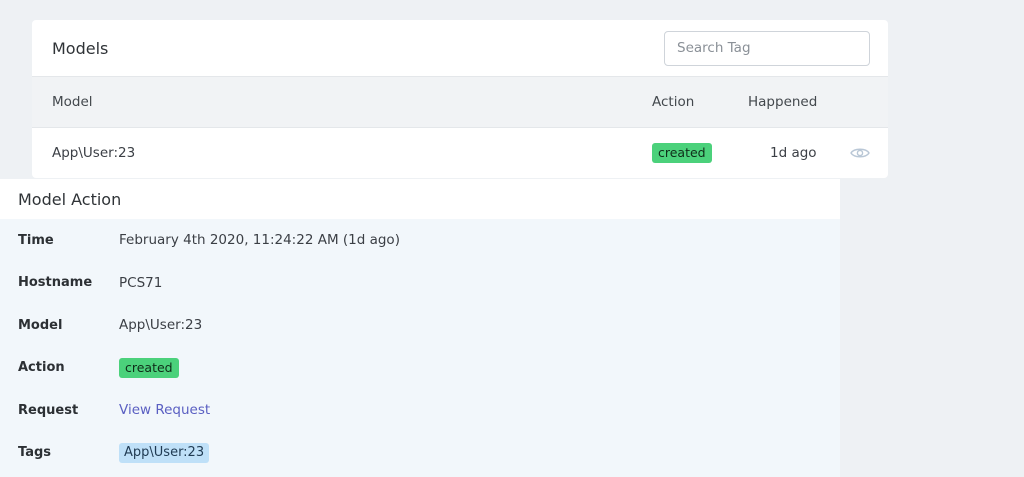 This screenshot has height=477, width=1024. I want to click on detail-row-hostname: Hostname PCS71, so click(420, 283).